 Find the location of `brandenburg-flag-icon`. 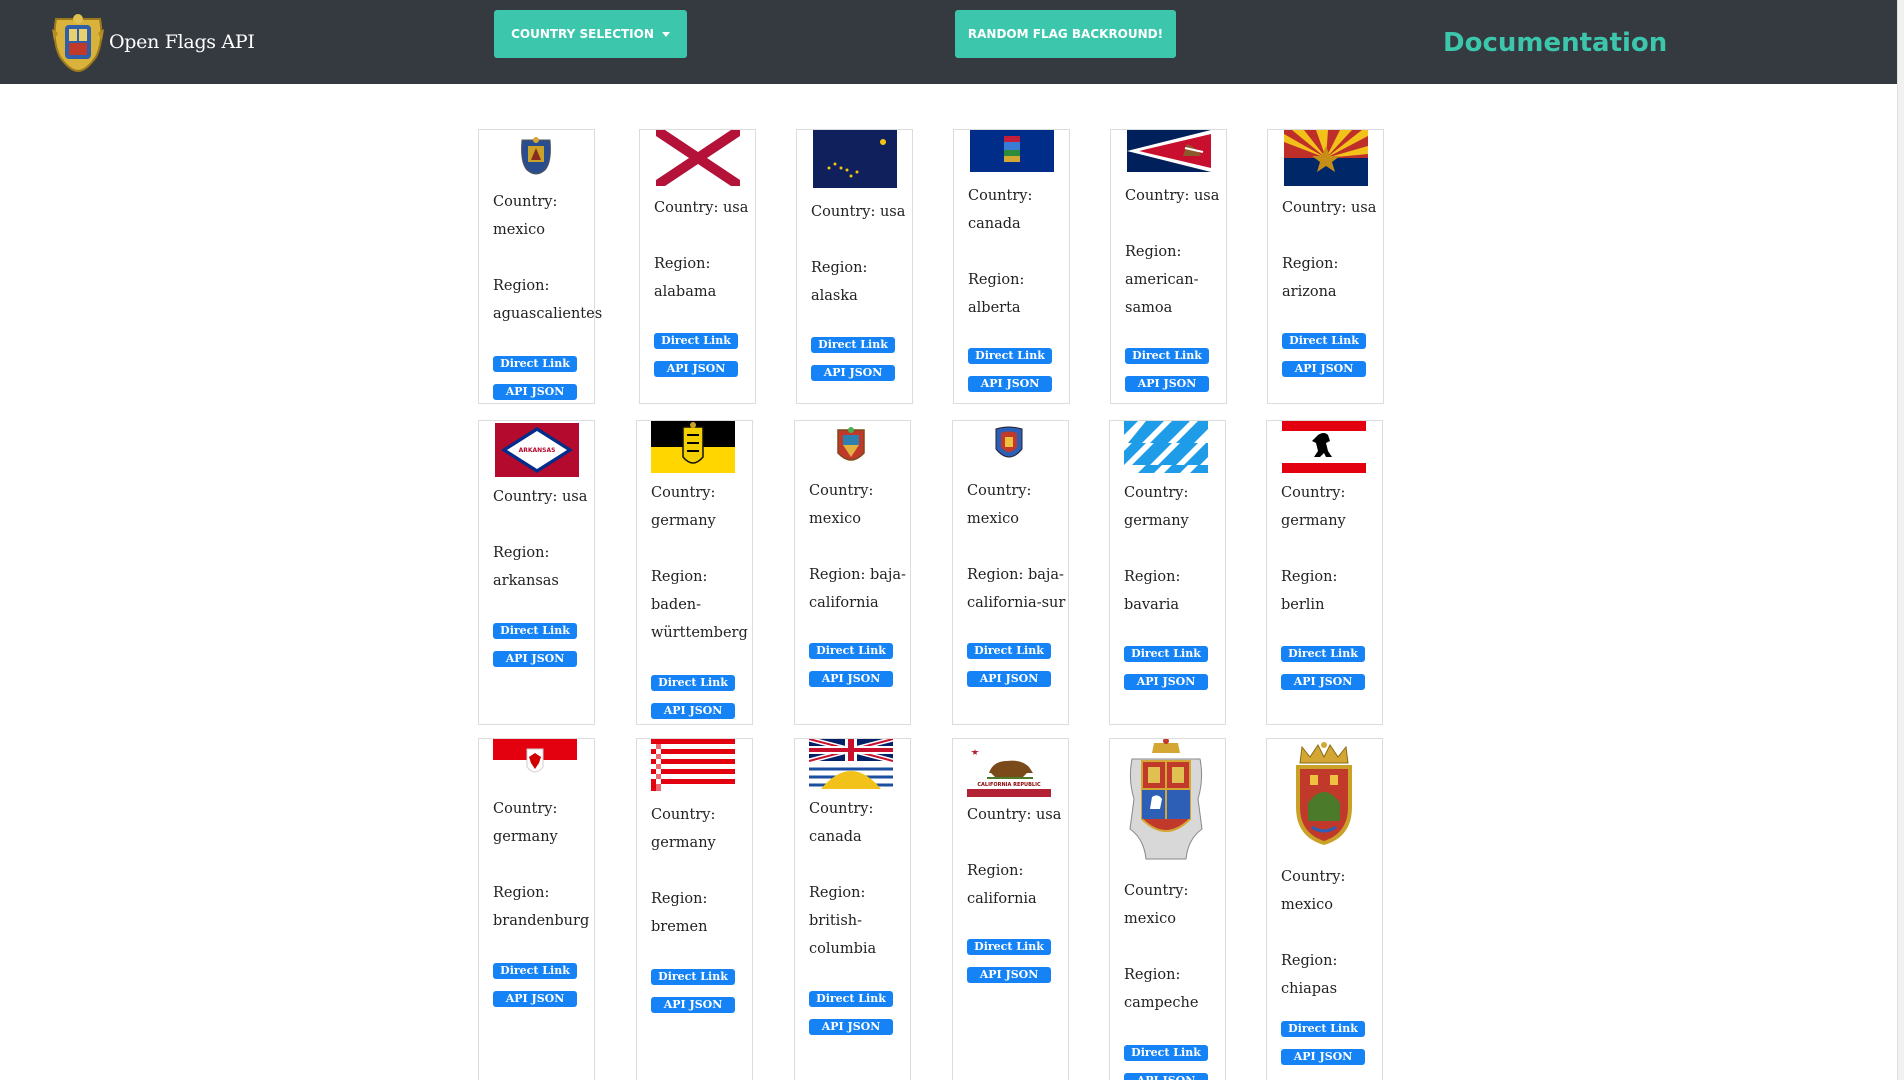

brandenburg-flag-icon is located at coordinates (535, 760).